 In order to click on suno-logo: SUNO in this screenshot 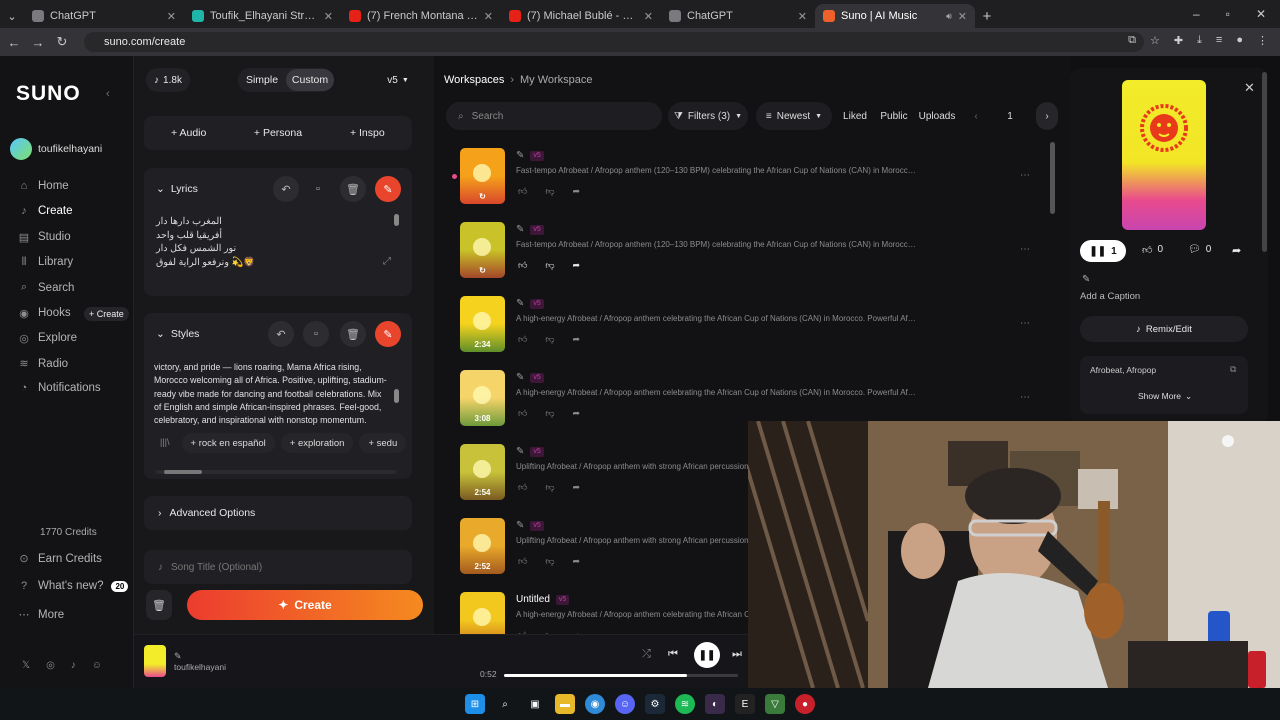, I will do `click(48, 94)`.